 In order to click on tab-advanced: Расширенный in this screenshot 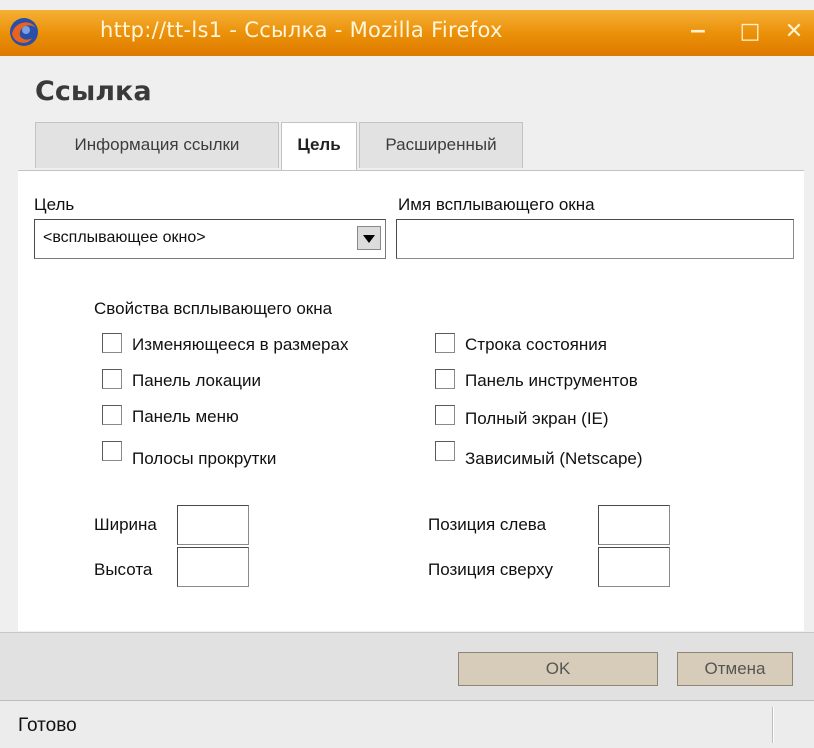, I will do `click(441, 145)`.